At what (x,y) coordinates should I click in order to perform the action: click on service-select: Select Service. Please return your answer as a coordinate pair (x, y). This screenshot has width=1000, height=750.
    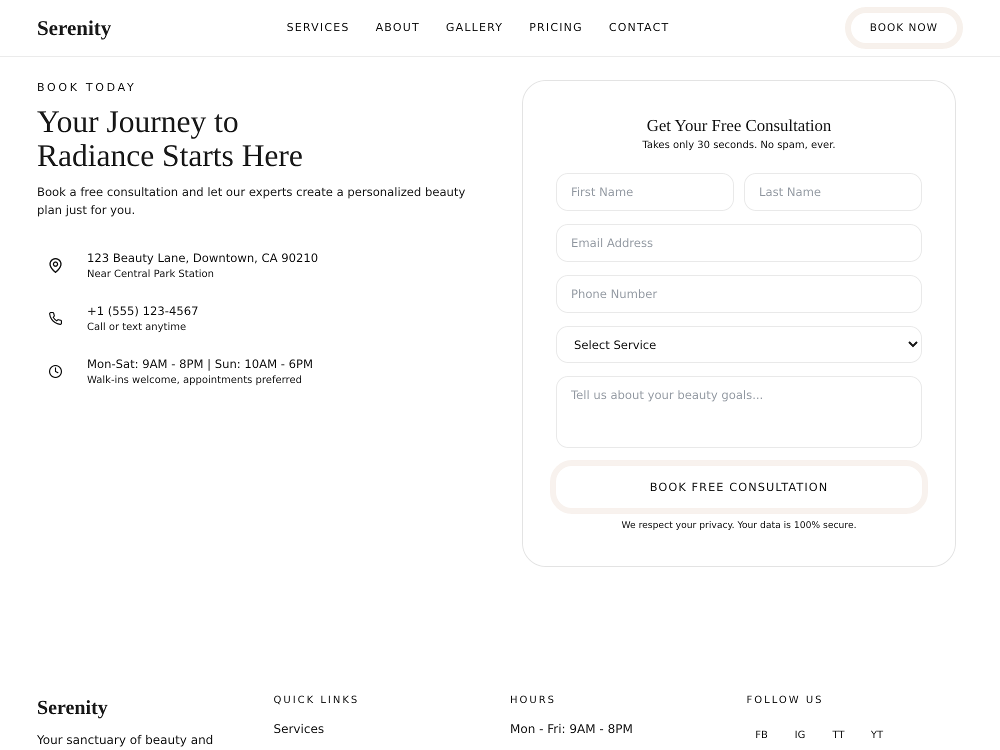
    Looking at the image, I should click on (739, 344).